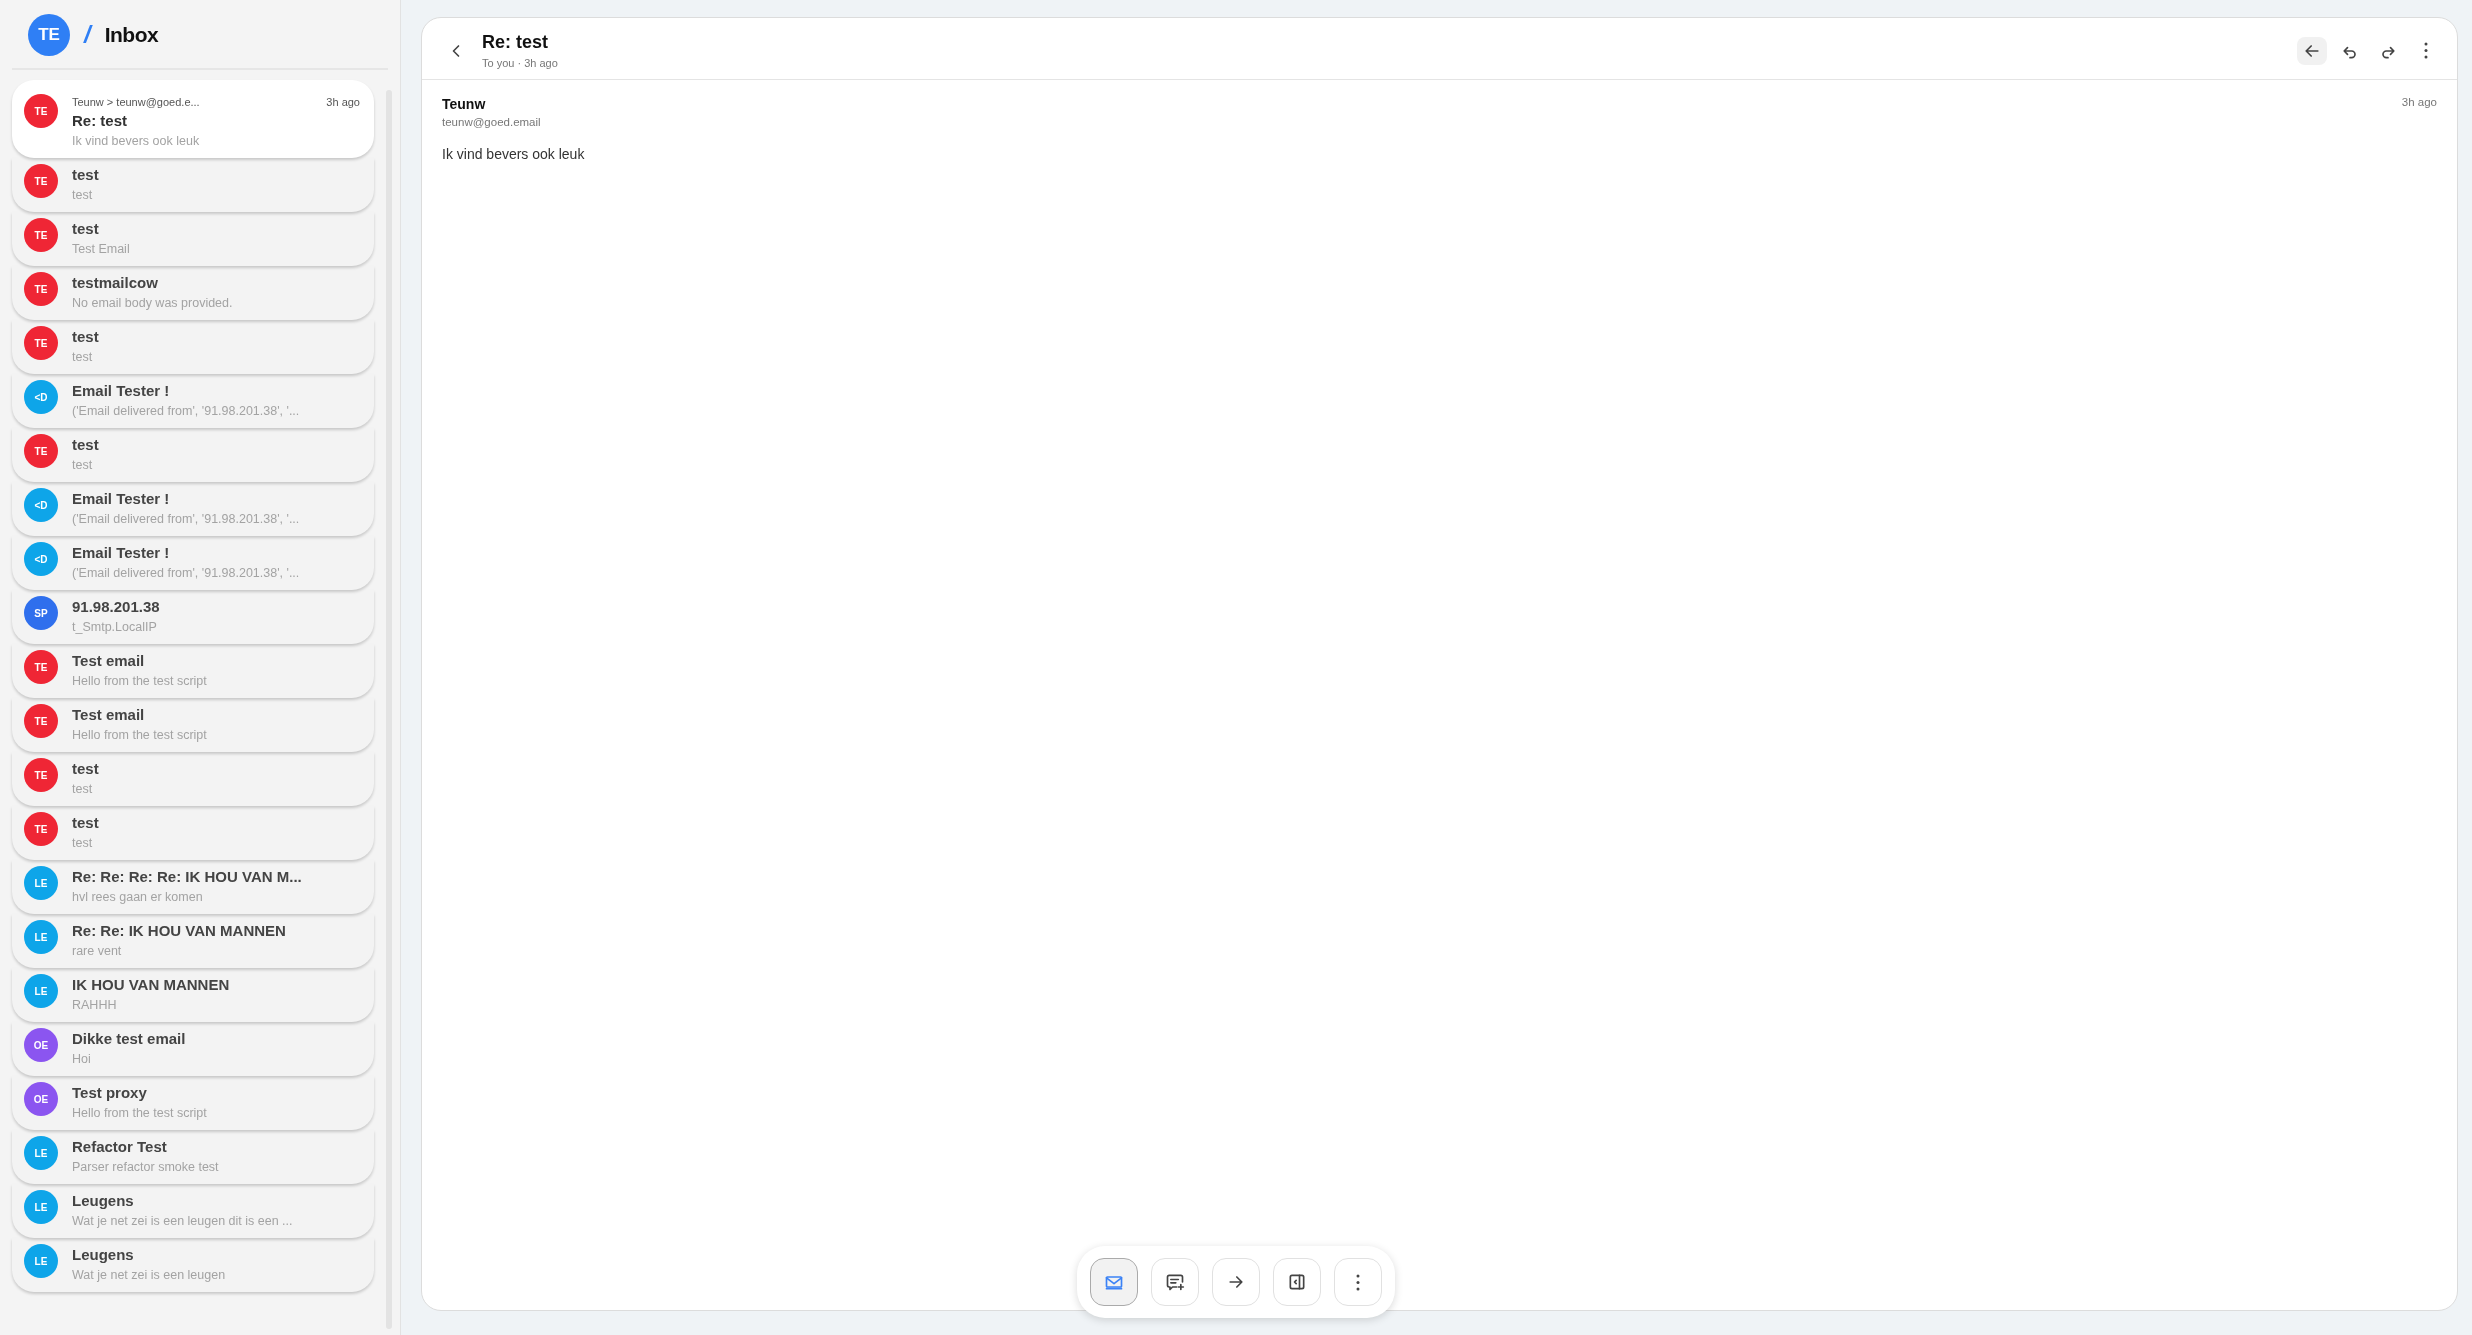 This screenshot has width=2472, height=1335. Describe the element at coordinates (100, 121) in the screenshot. I see `email-subject: Re: test` at that location.